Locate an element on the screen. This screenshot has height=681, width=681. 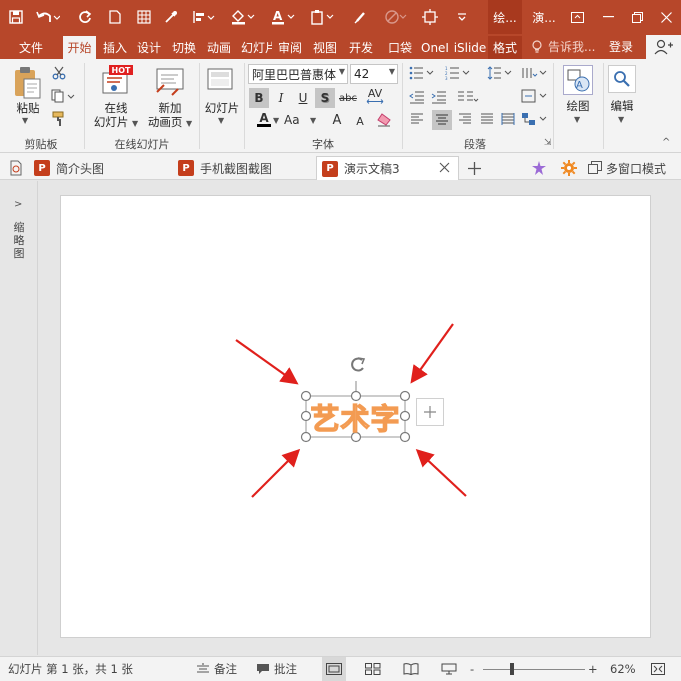
settings-gear-icon is located at coordinates (569, 168).